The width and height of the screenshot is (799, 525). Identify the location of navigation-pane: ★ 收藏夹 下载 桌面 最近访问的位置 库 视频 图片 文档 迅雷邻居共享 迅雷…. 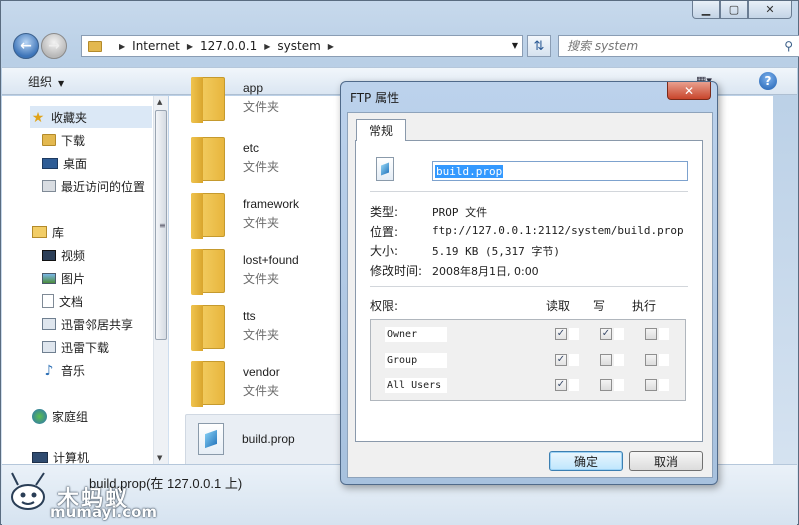
(85, 280).